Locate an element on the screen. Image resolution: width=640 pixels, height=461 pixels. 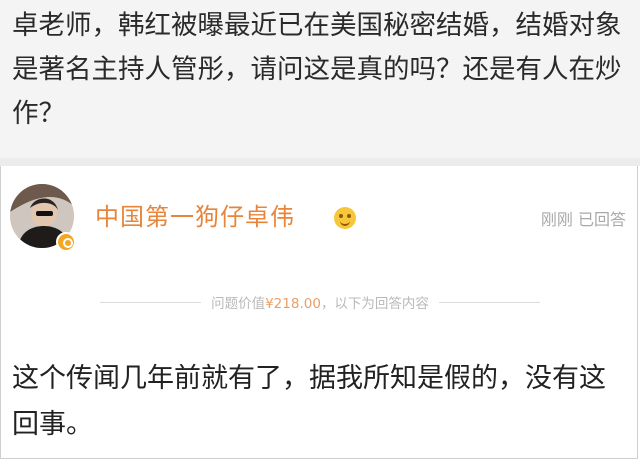
emoji-badge-icon is located at coordinates (345, 218).